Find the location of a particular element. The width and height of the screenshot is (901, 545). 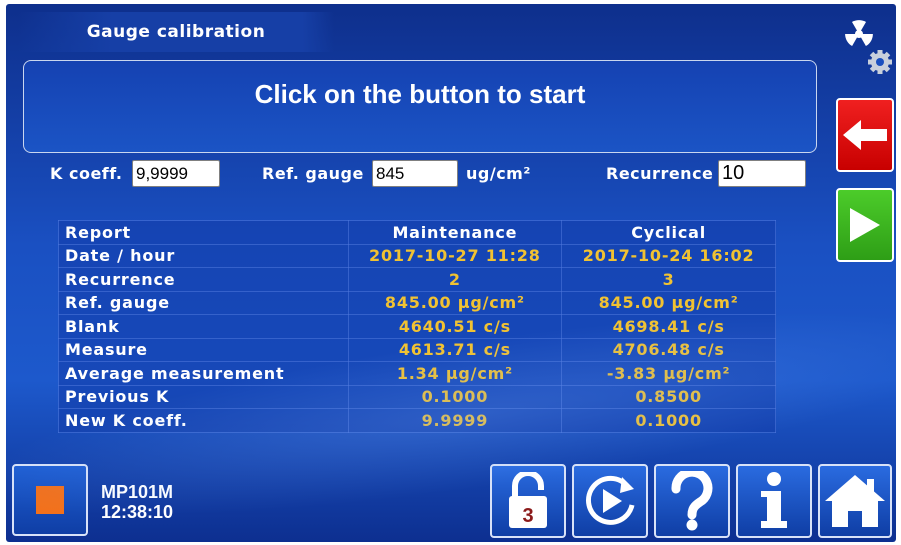

device-time: 12:38:10 is located at coordinates (137, 512).